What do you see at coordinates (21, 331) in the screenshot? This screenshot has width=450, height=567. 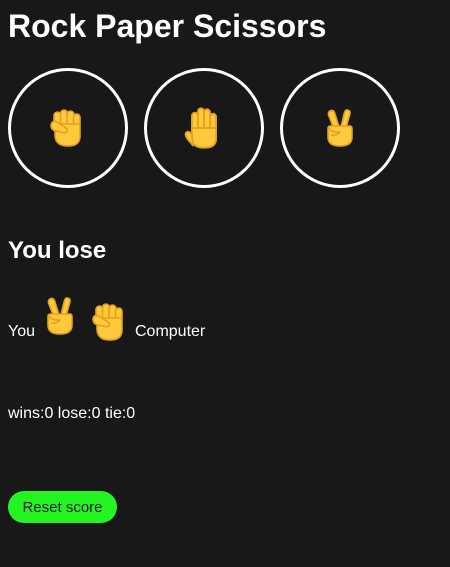 I see `you-label: You` at bounding box center [21, 331].